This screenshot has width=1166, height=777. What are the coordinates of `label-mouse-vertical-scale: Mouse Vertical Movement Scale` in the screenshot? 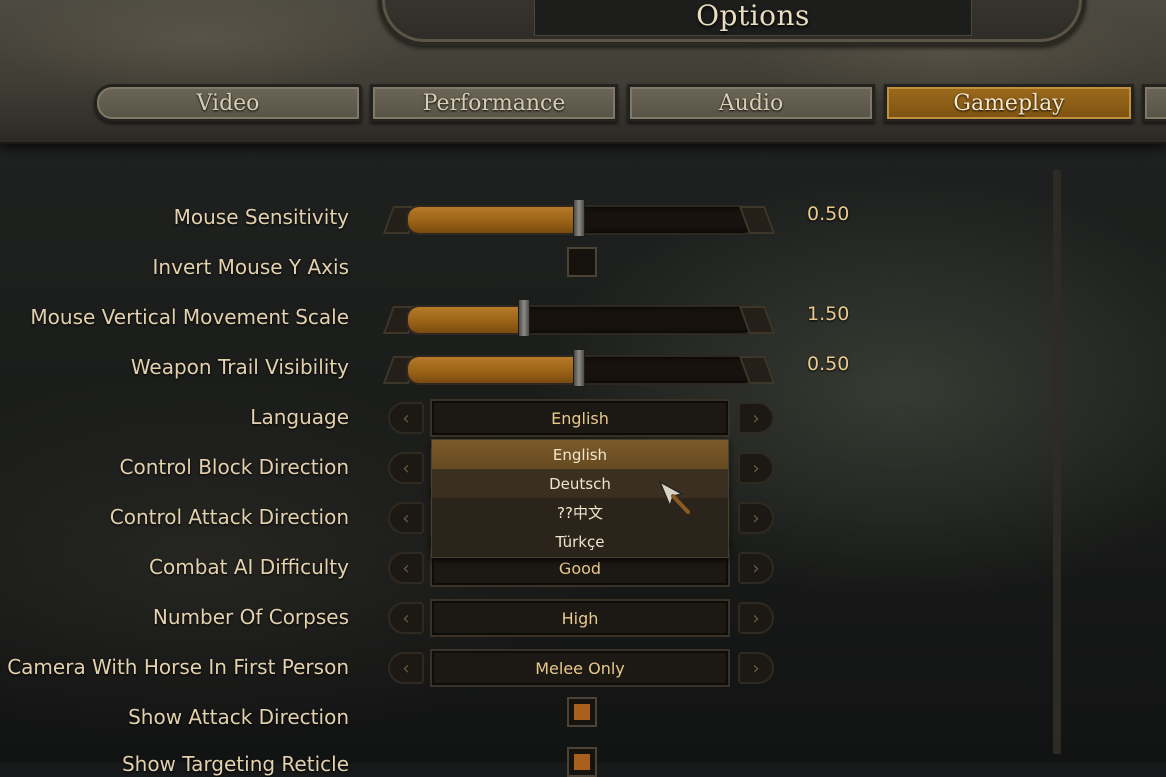 It's located at (189, 317).